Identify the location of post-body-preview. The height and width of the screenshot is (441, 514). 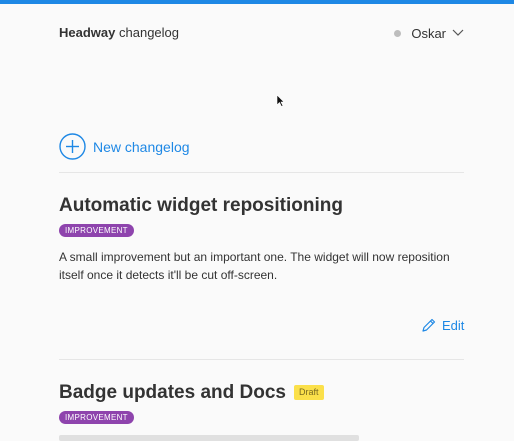
(209, 436).